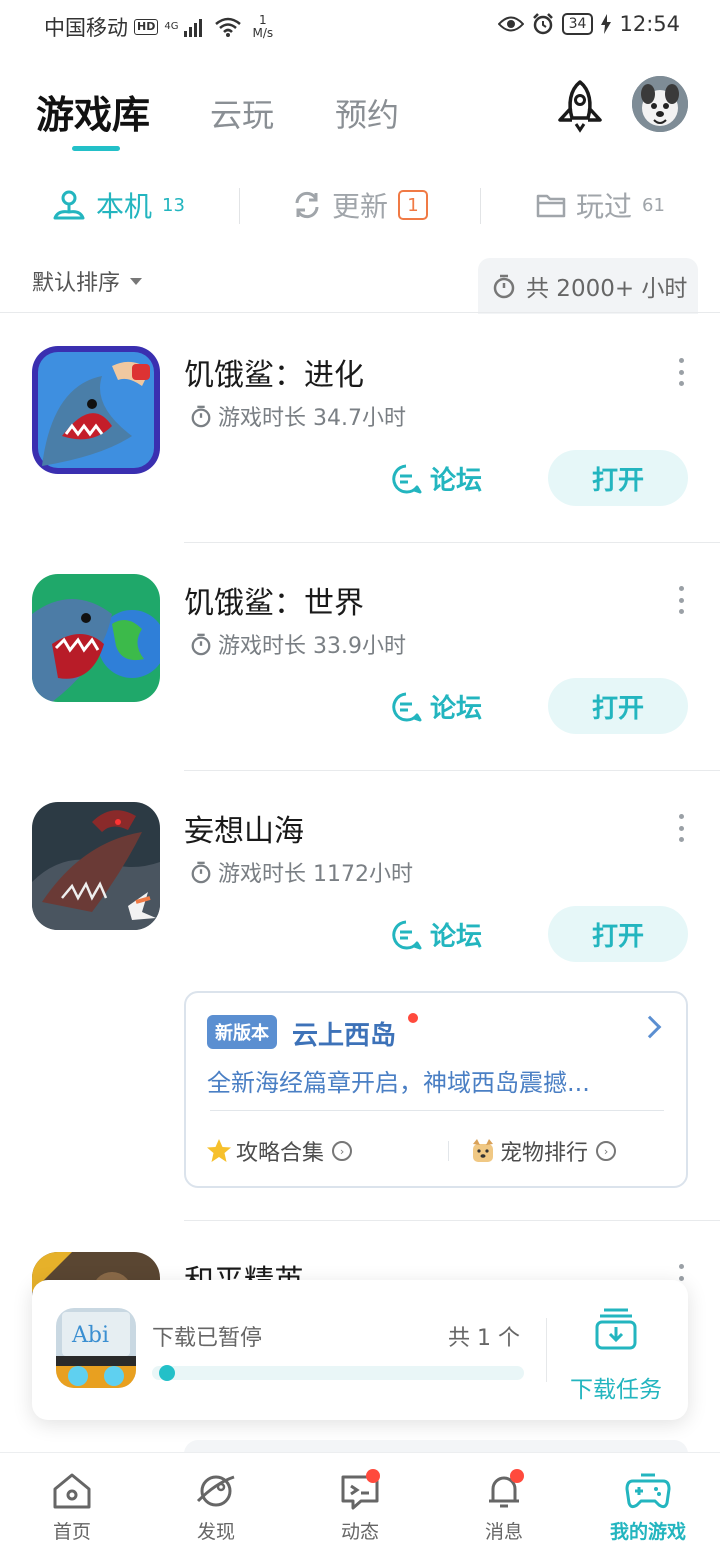  Describe the element at coordinates (71, 1532) in the screenshot. I see `nav-label: 首页` at that location.